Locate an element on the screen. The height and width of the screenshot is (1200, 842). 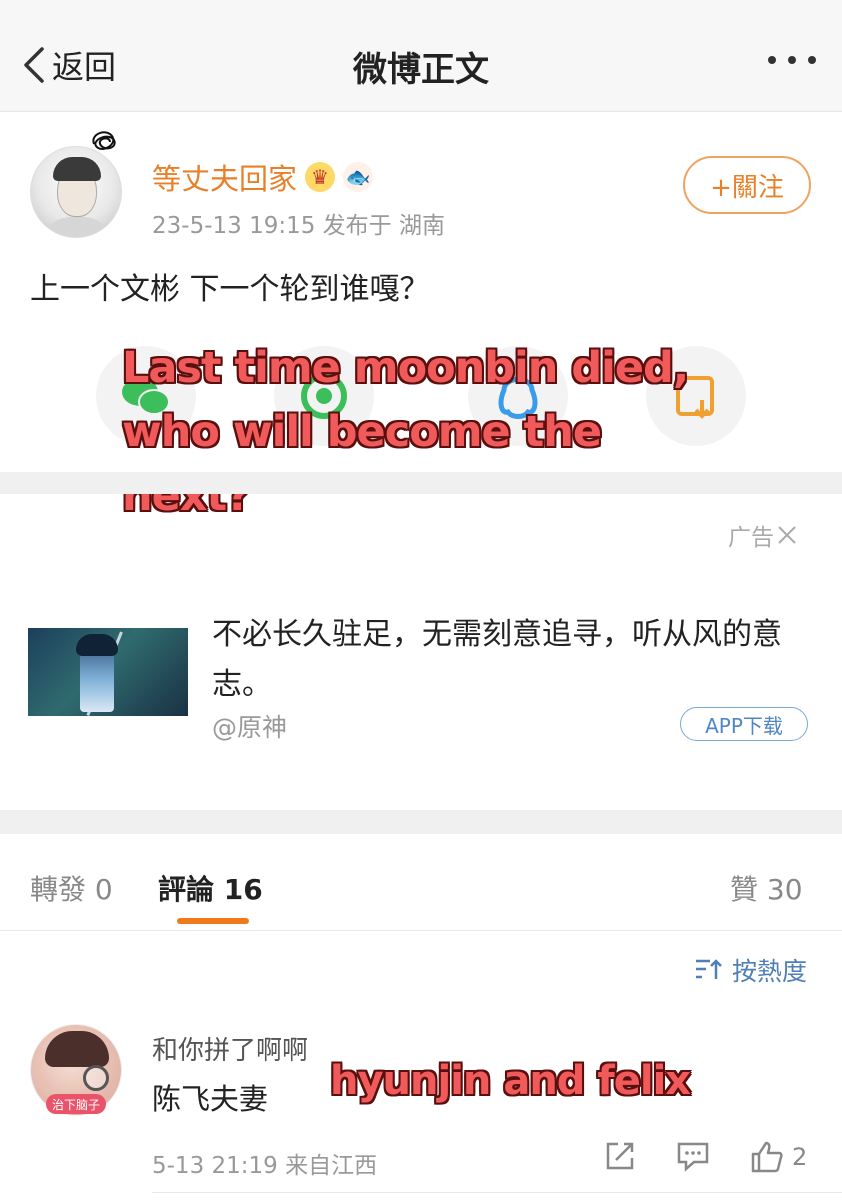
comment-meta: 5-13 21:19 来自江西 is located at coordinates (265, 1166).